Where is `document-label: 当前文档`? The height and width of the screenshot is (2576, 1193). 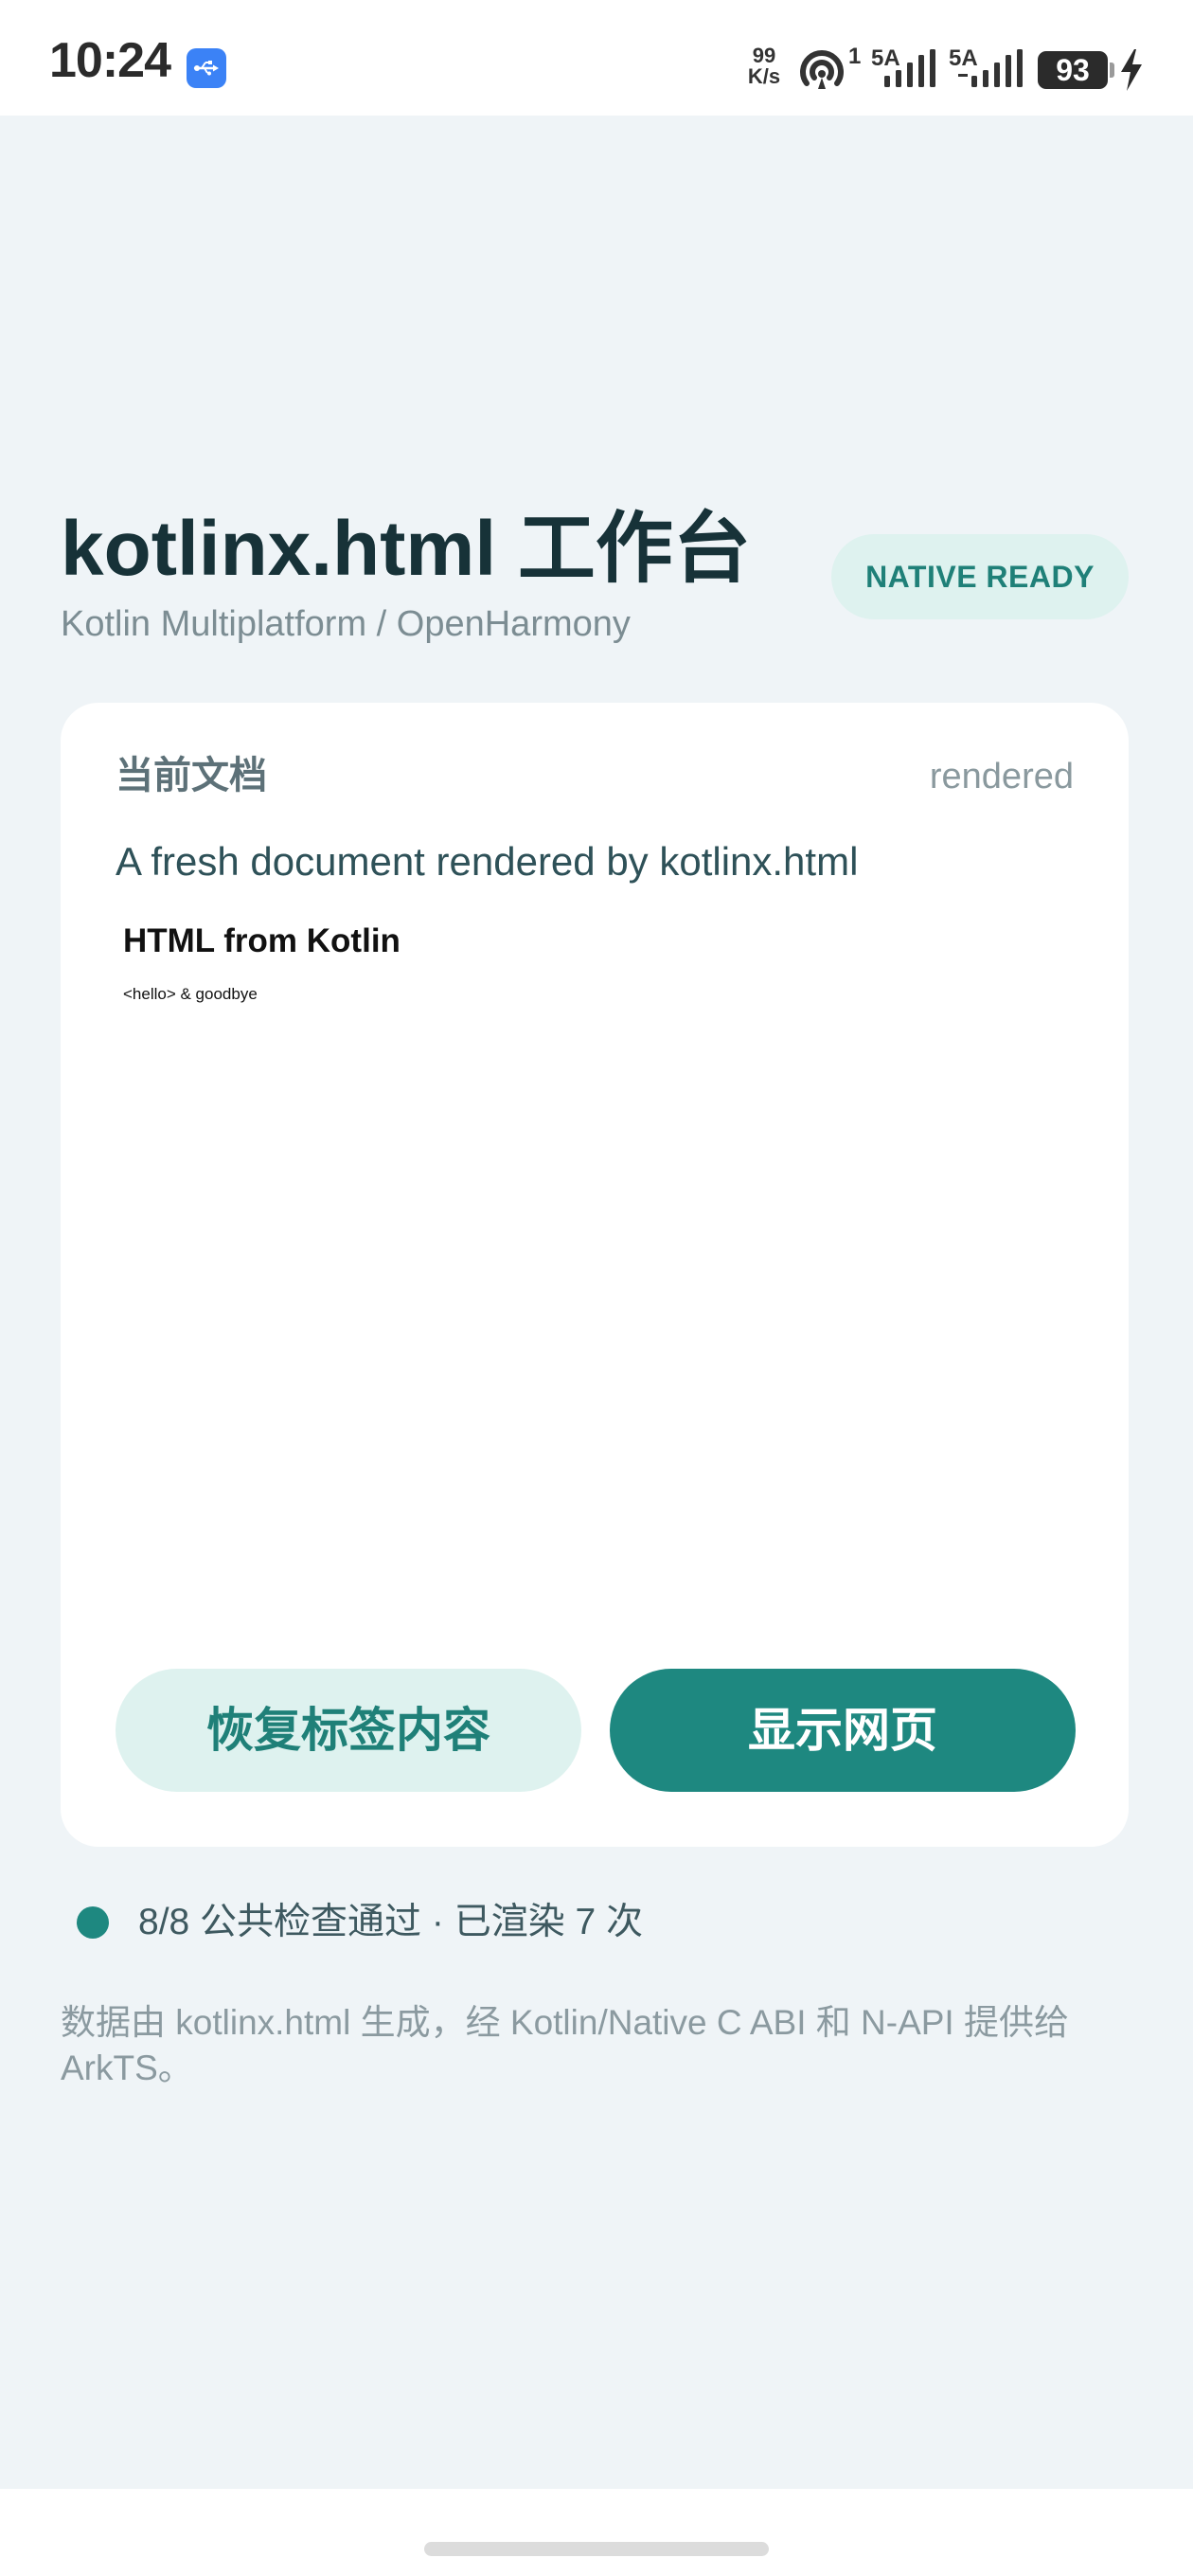 document-label: 当前文档 is located at coordinates (191, 775).